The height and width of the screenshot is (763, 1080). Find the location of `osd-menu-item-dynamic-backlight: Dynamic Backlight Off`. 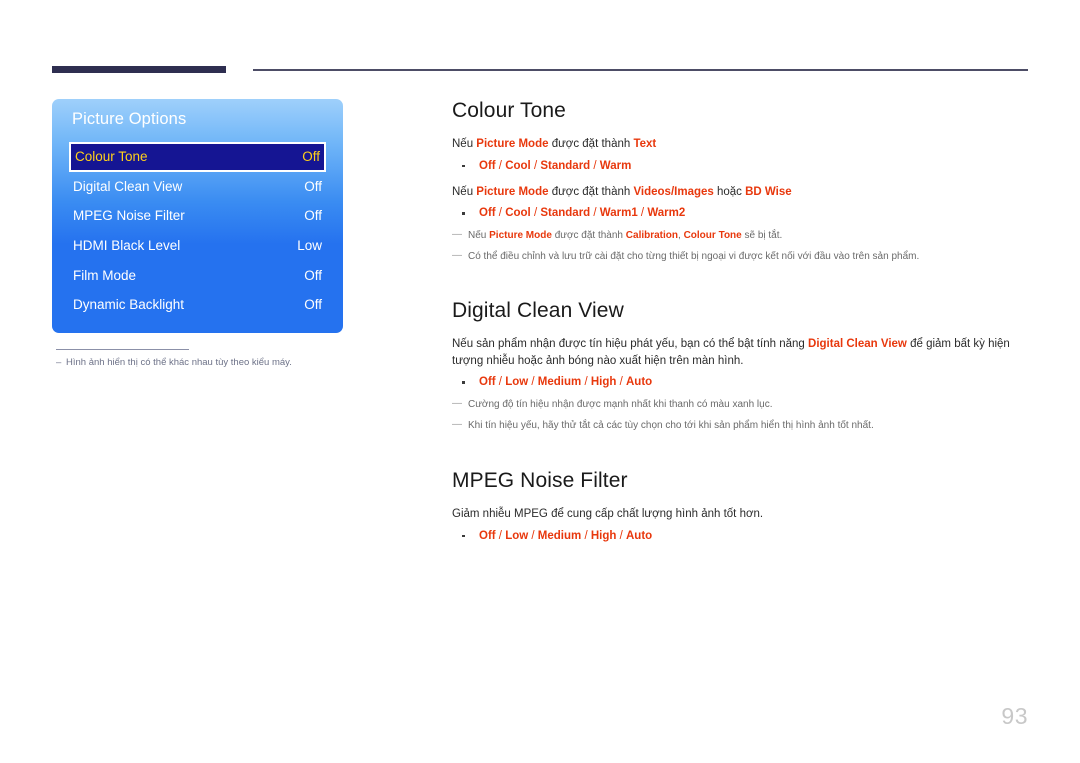

osd-menu-item-dynamic-backlight: Dynamic Backlight Off is located at coordinates (197, 305).